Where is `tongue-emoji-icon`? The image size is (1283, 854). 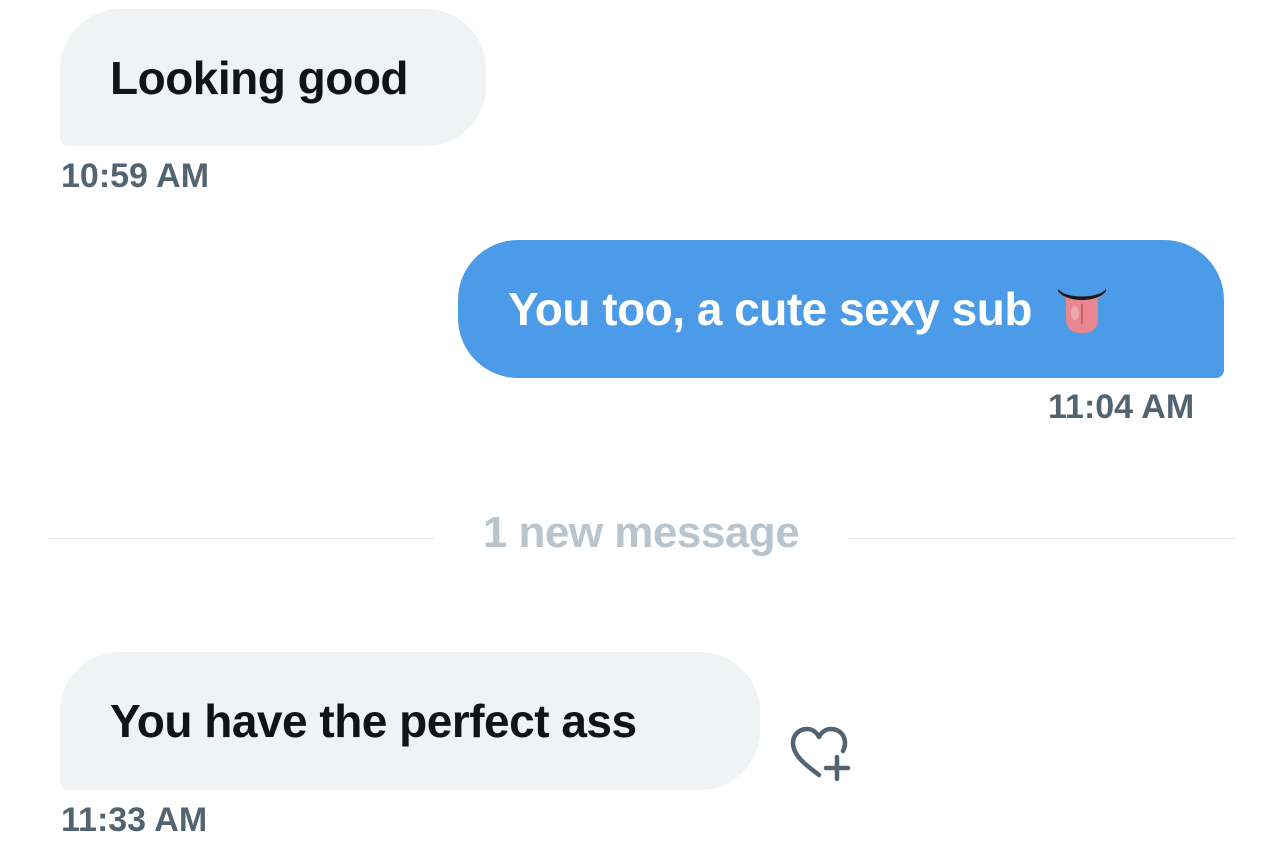 tongue-emoji-icon is located at coordinates (1082, 309).